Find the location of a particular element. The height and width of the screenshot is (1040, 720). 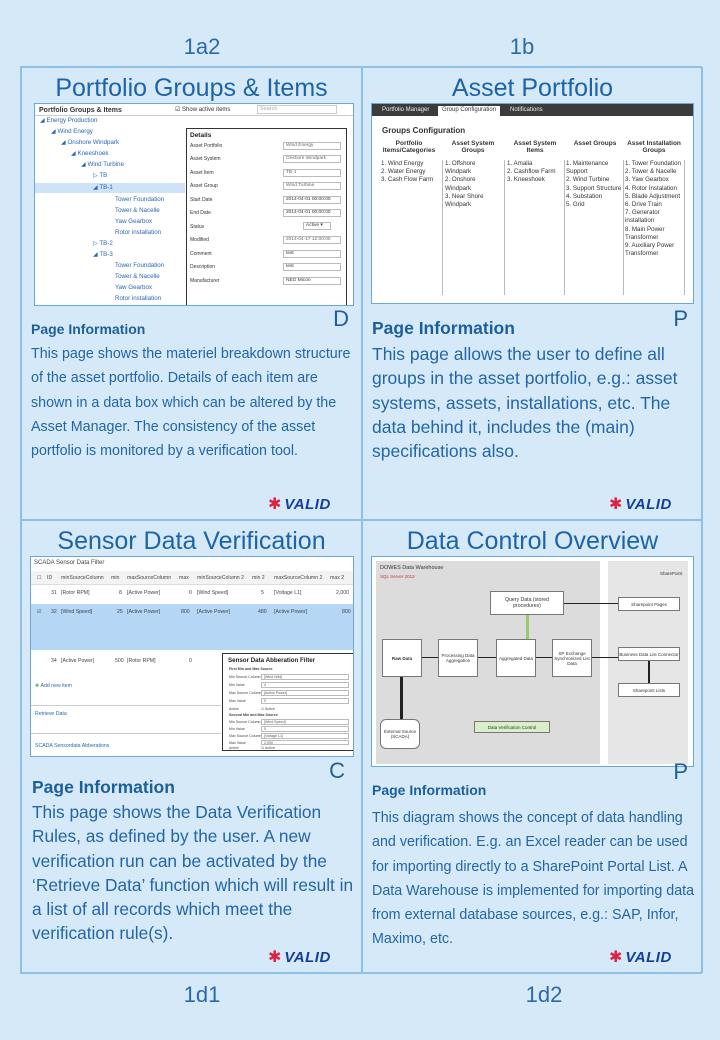

column-header: Asset Installation Groups is located at coordinates (654, 147).